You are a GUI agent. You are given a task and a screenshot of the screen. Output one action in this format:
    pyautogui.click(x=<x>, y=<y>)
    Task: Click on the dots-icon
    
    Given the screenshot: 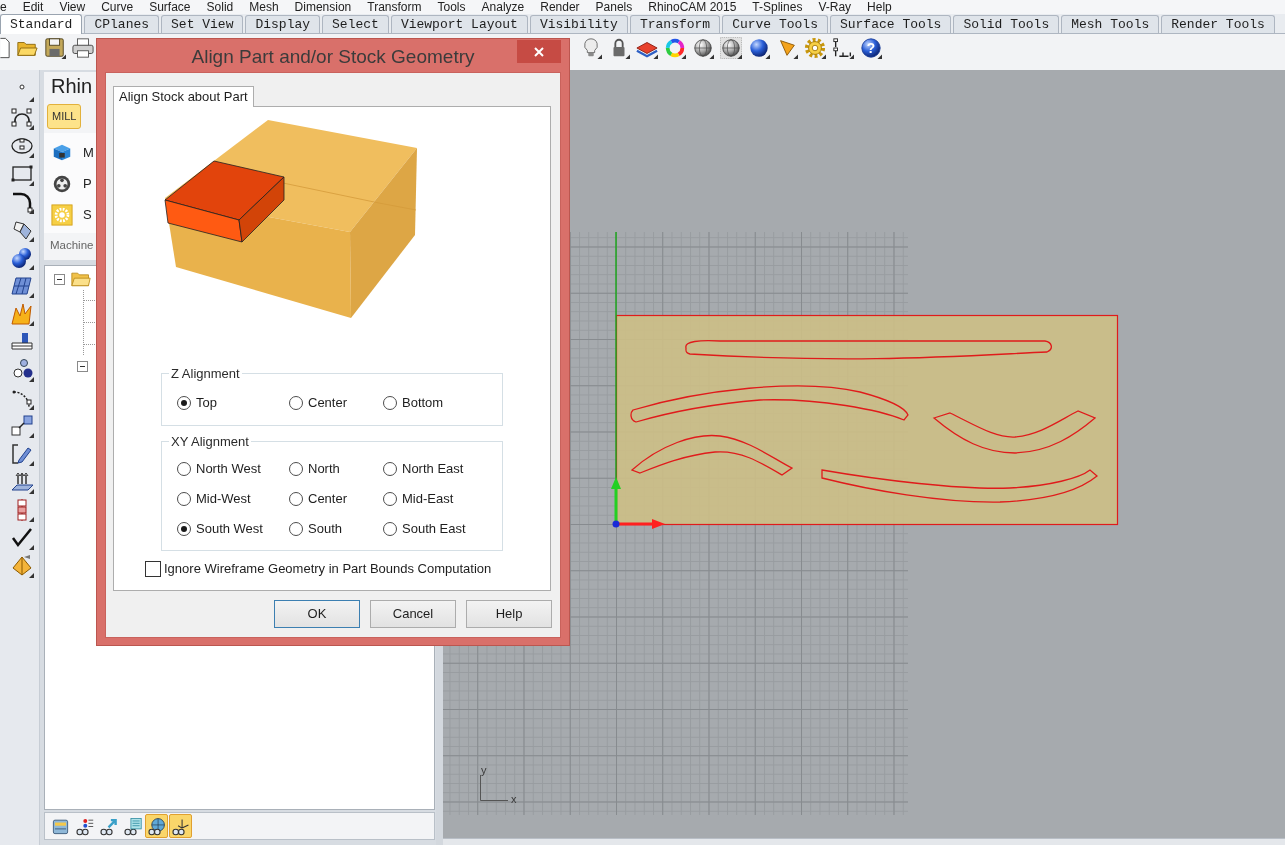 What is the action you would take?
    pyautogui.click(x=22, y=370)
    